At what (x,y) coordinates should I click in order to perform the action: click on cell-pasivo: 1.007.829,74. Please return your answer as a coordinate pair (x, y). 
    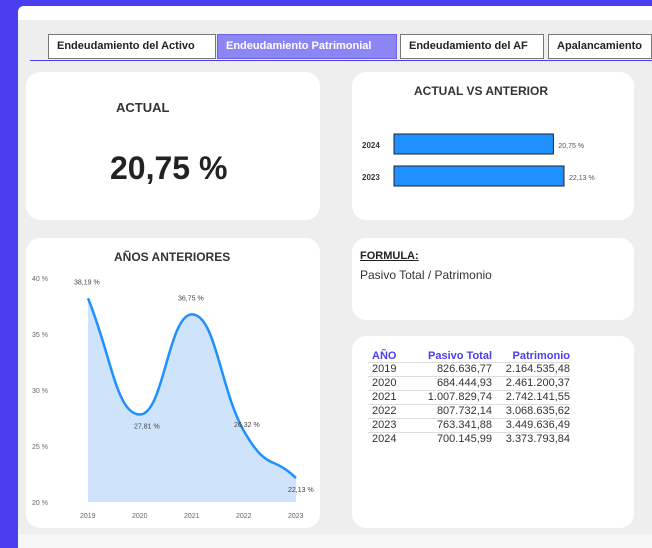
    Looking at the image, I should click on (459, 397).